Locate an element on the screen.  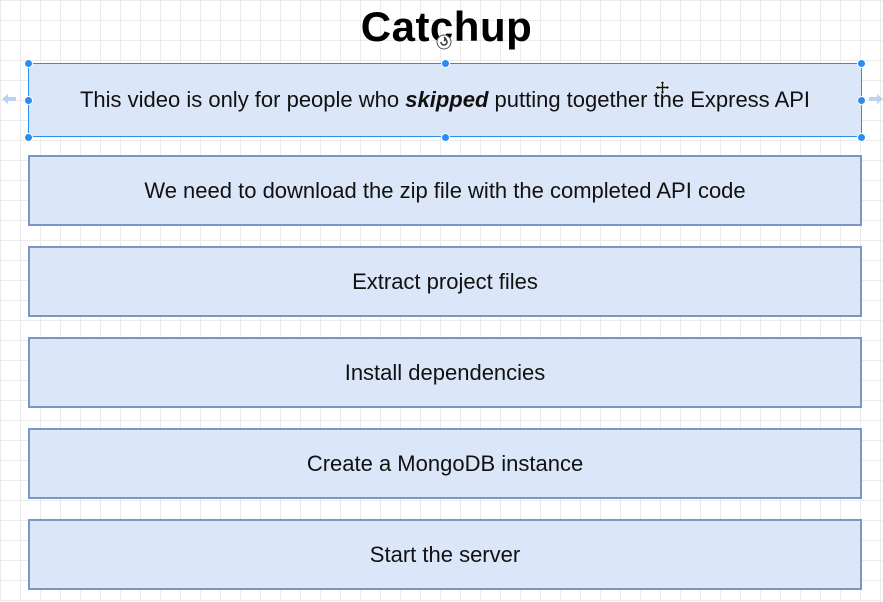
connect-arrow-left-icon is located at coordinates (9, 99).